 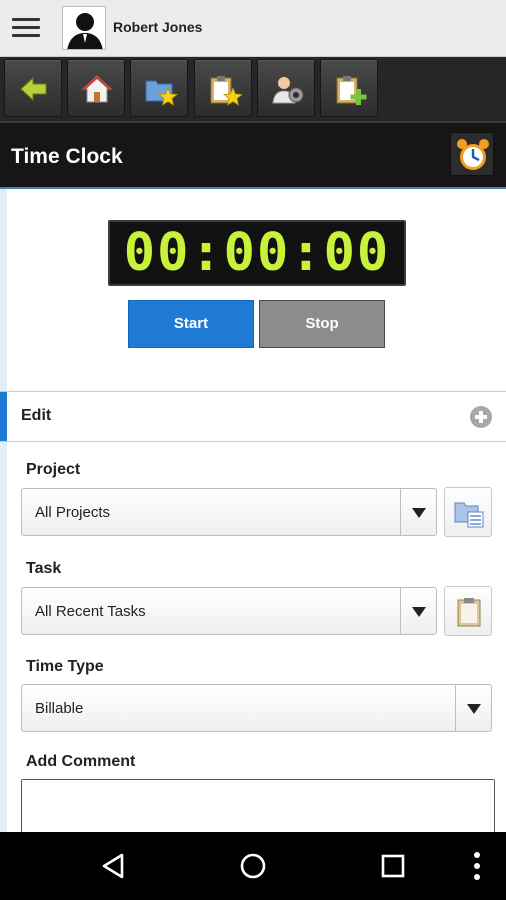 What do you see at coordinates (67, 156) in the screenshot?
I see `page-title: Time Clock` at bounding box center [67, 156].